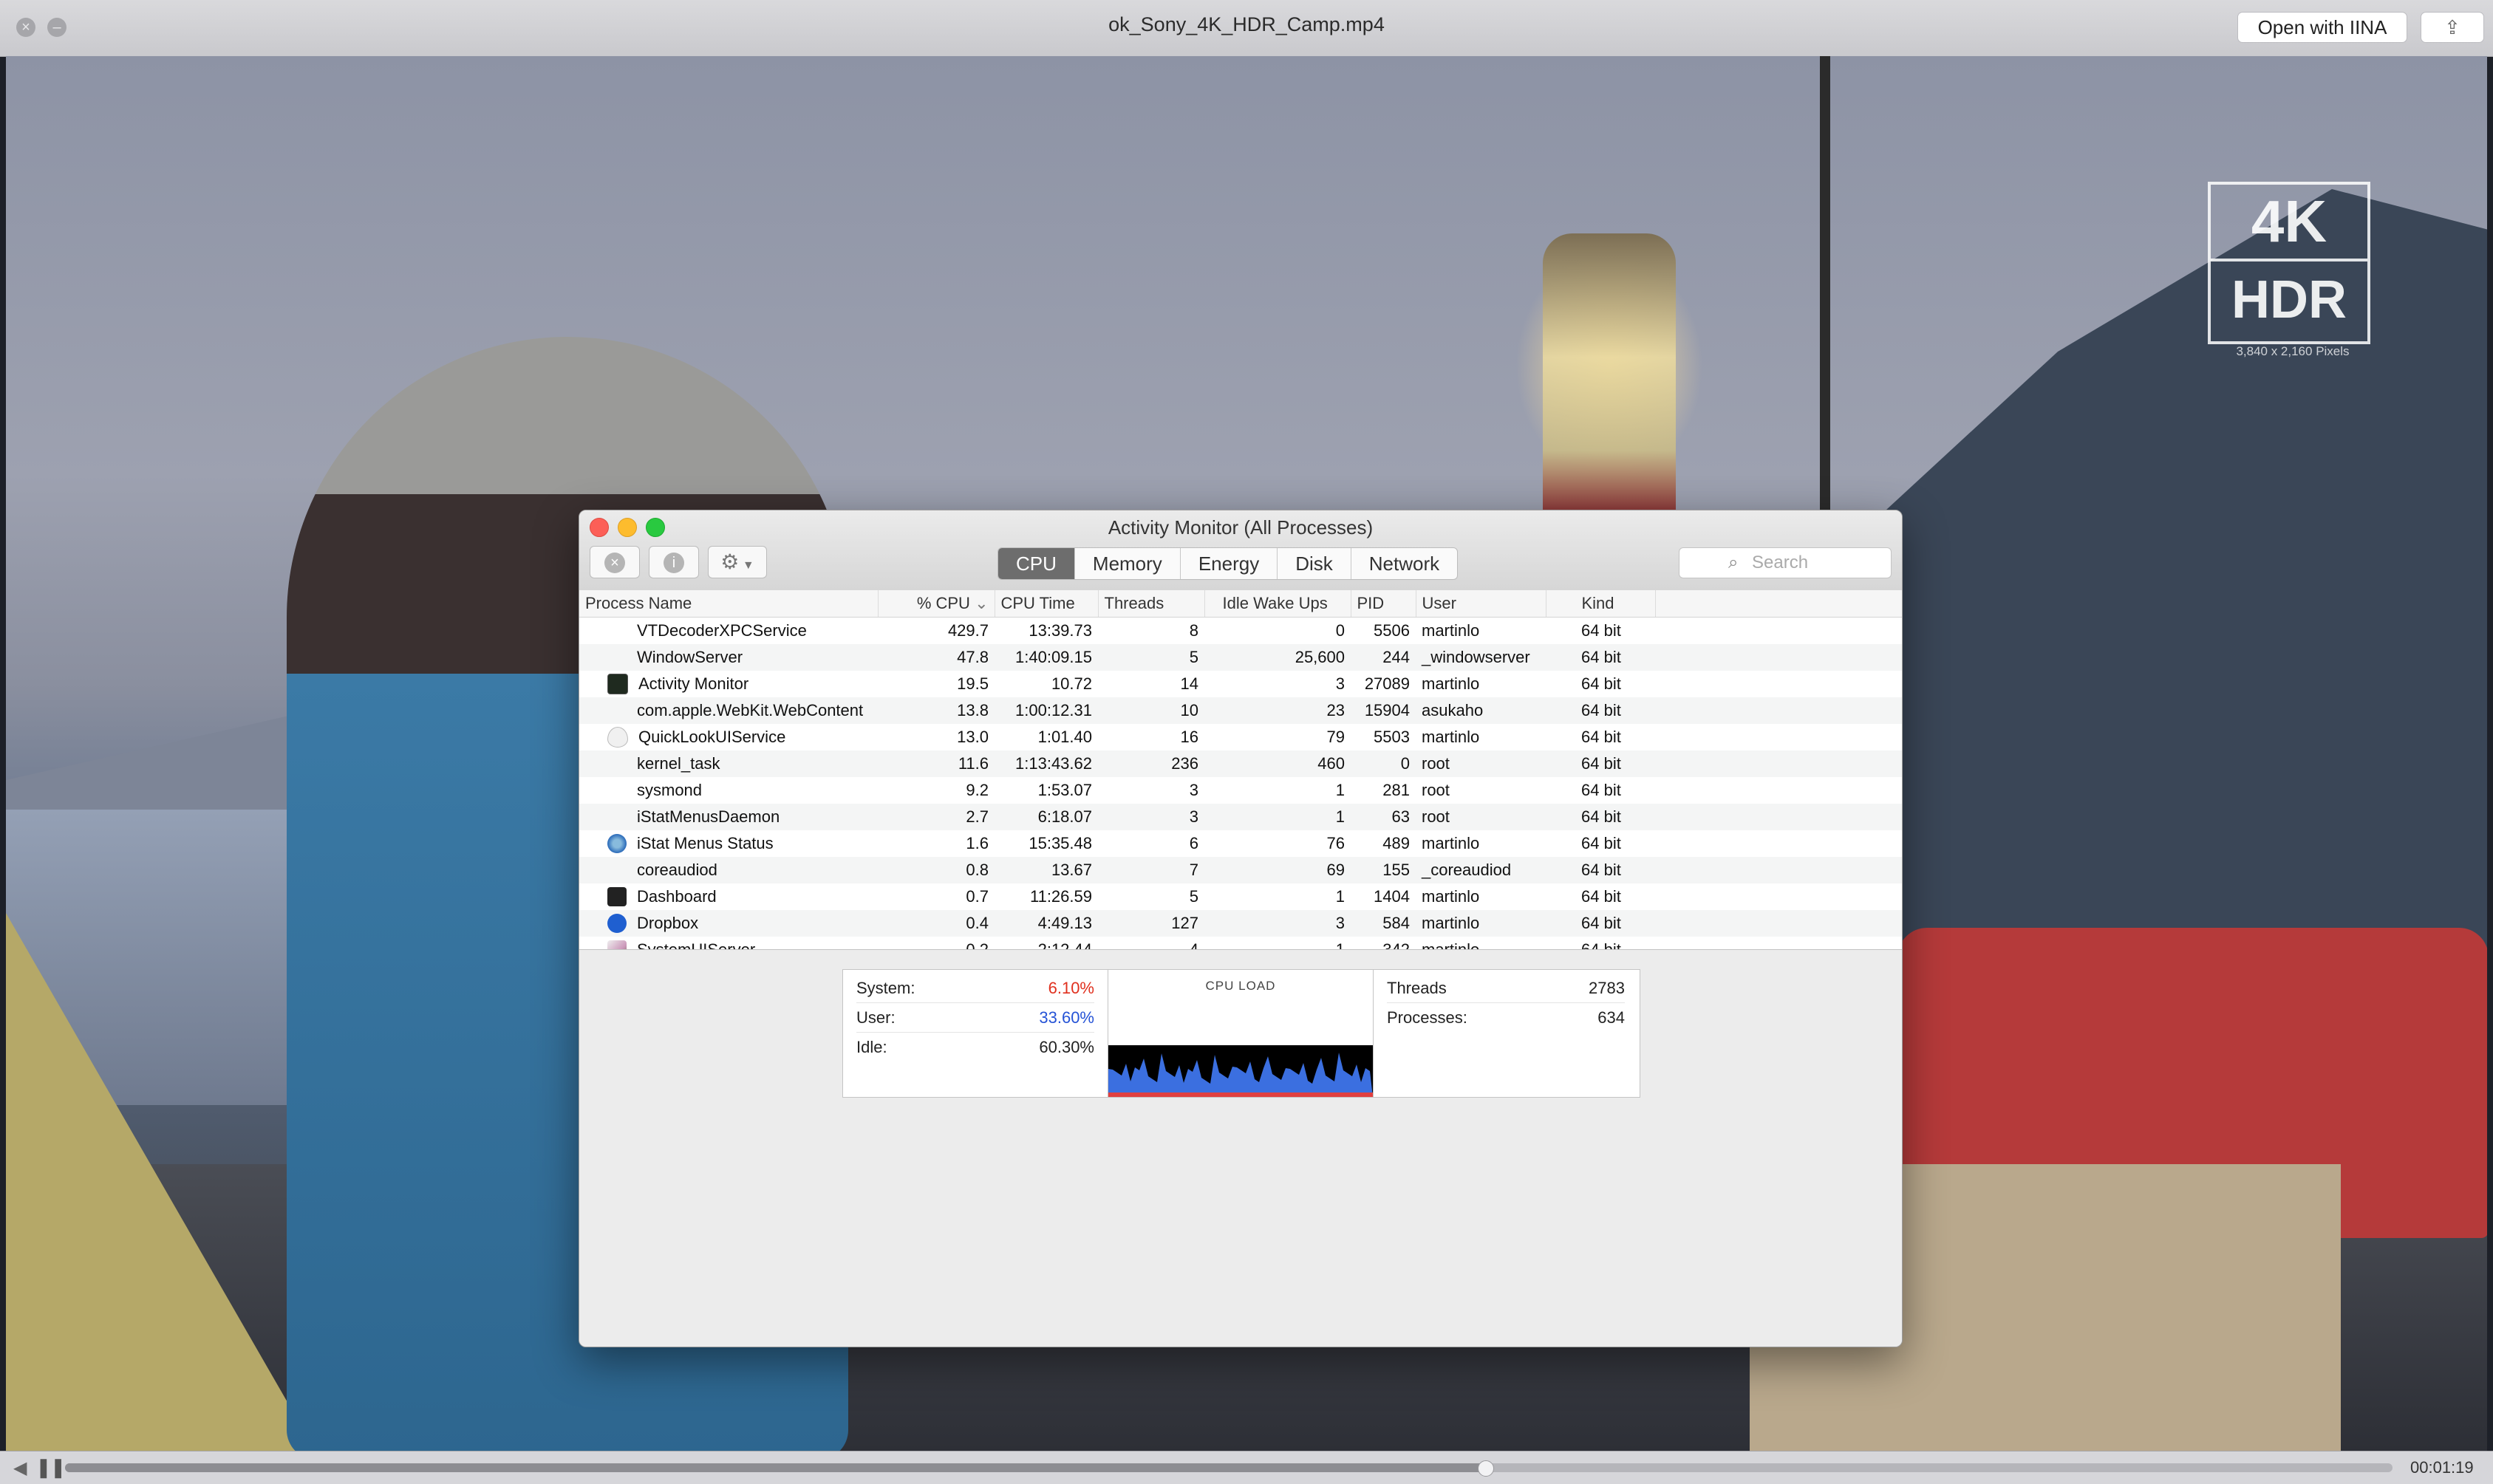 This screenshot has height=1484, width=2493. What do you see at coordinates (617, 843) in the screenshot?
I see `istat-app-icon` at bounding box center [617, 843].